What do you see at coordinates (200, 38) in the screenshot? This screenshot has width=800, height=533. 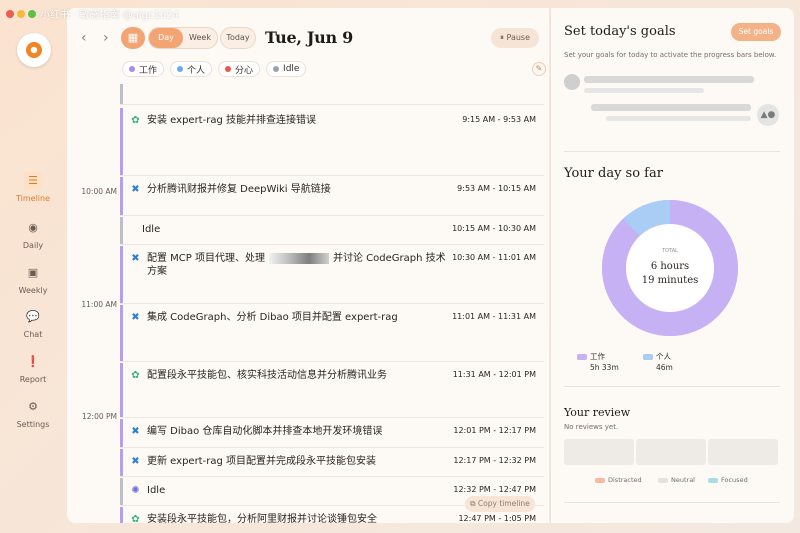 I see `tab-week: Week` at bounding box center [200, 38].